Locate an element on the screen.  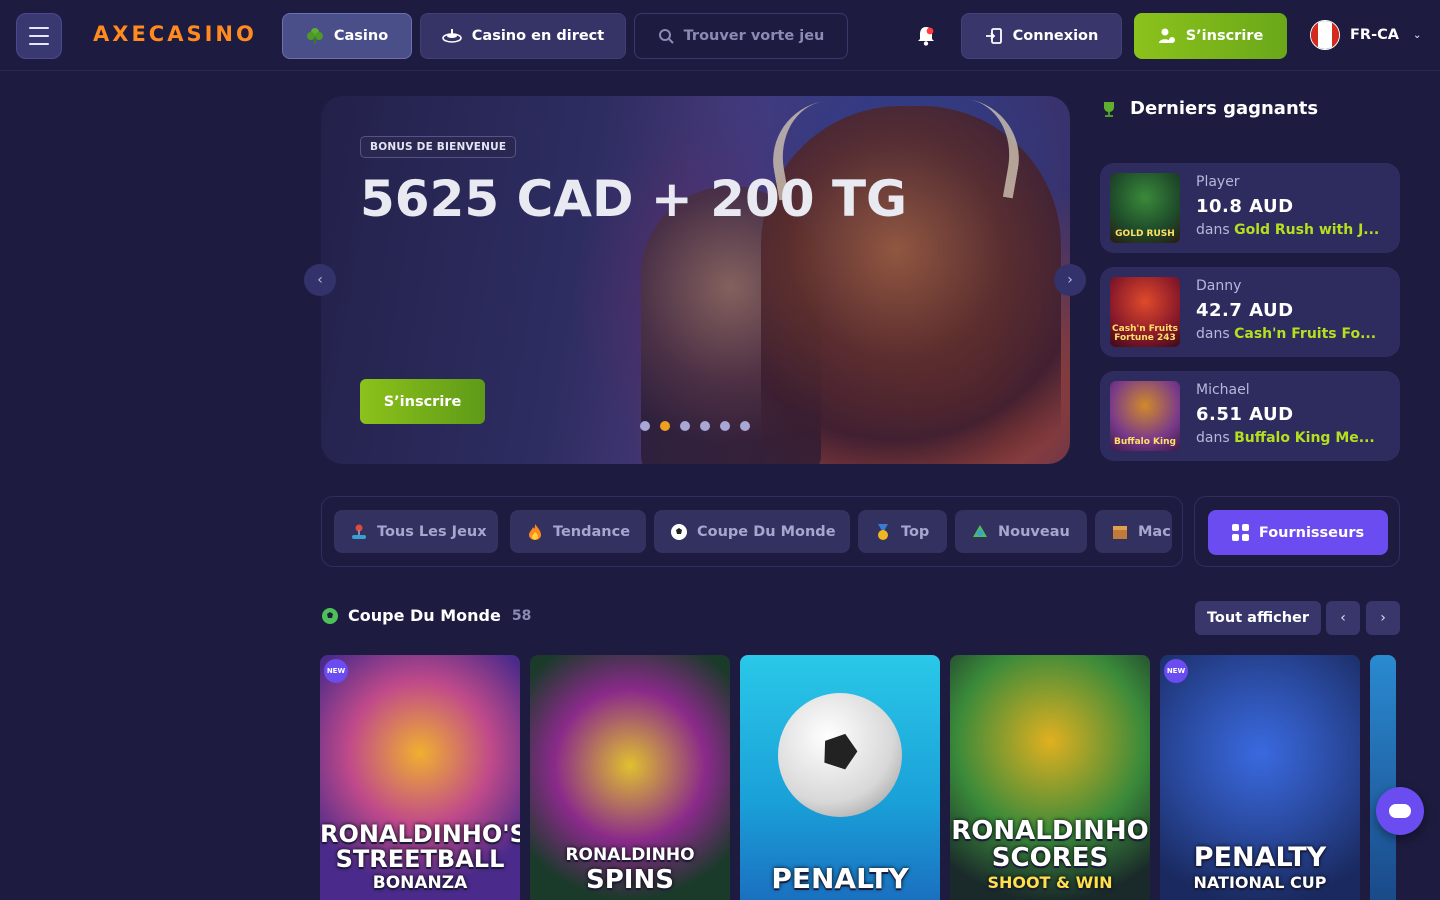
carousel-next-button: › is located at coordinates (1070, 280).